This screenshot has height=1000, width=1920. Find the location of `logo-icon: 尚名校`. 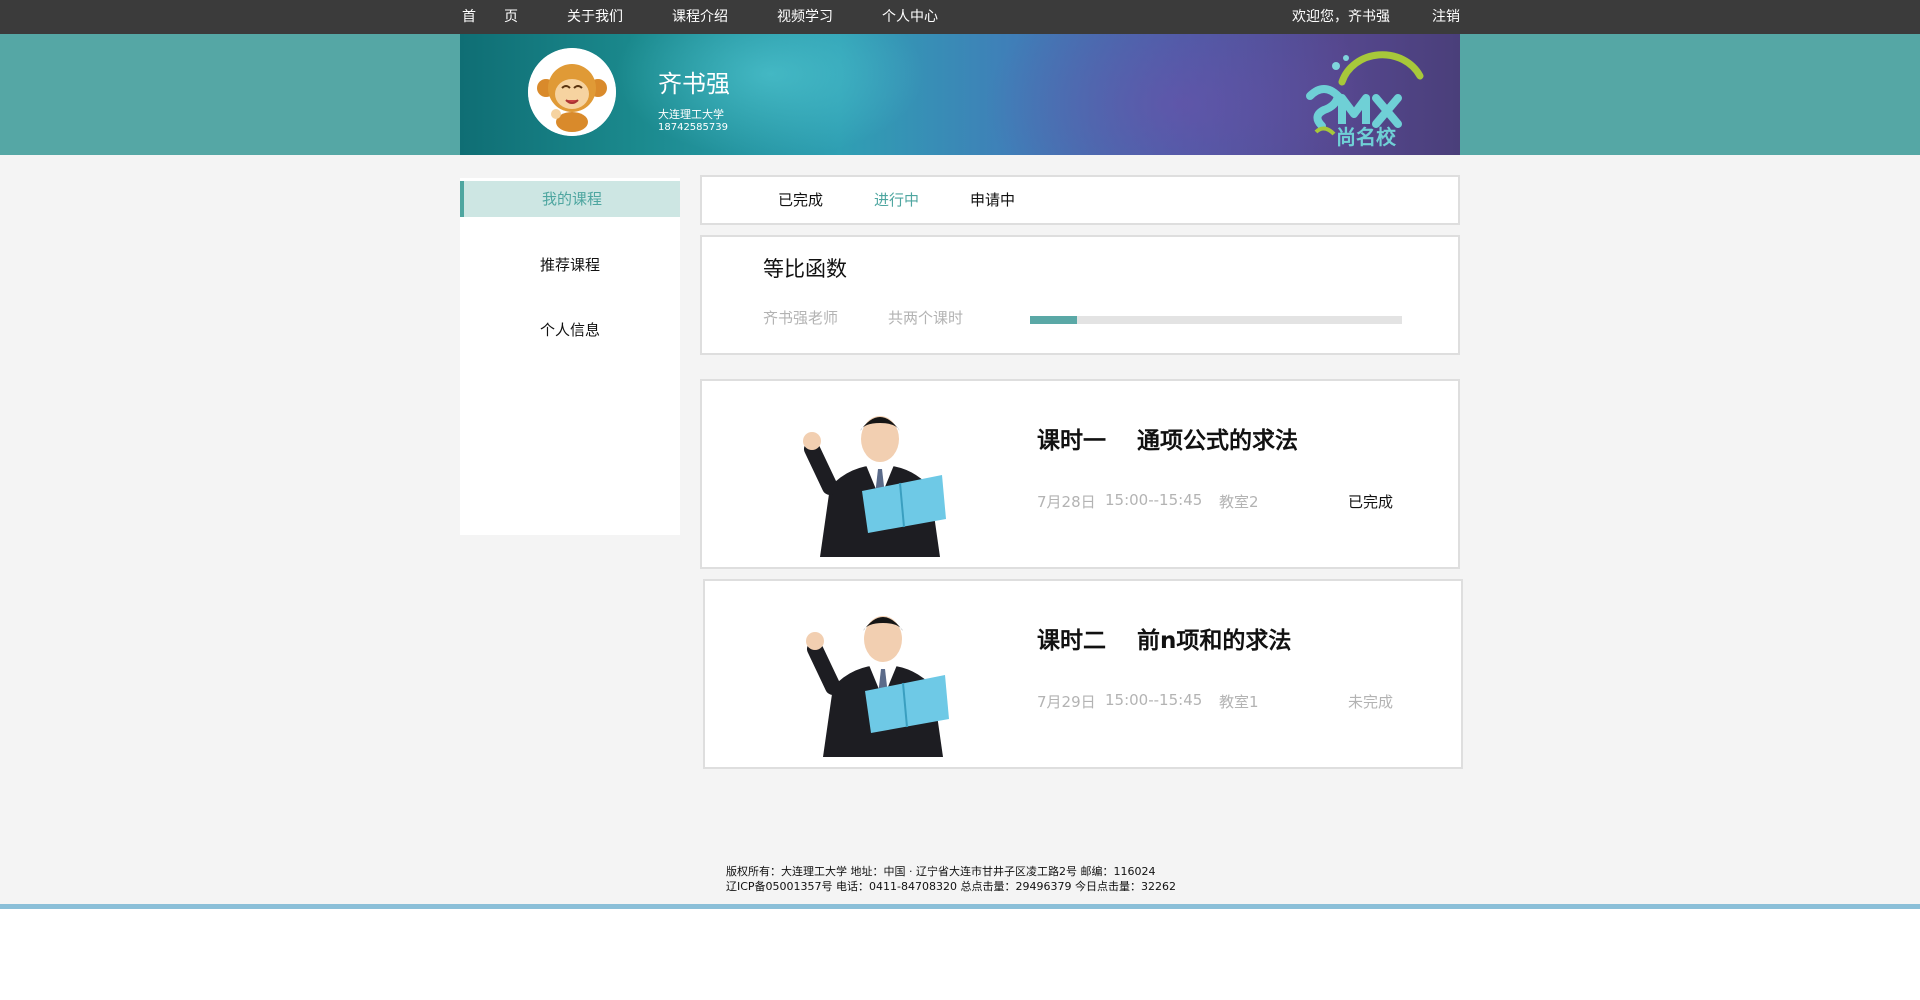

logo-icon: 尚名校 is located at coordinates (1365, 100).